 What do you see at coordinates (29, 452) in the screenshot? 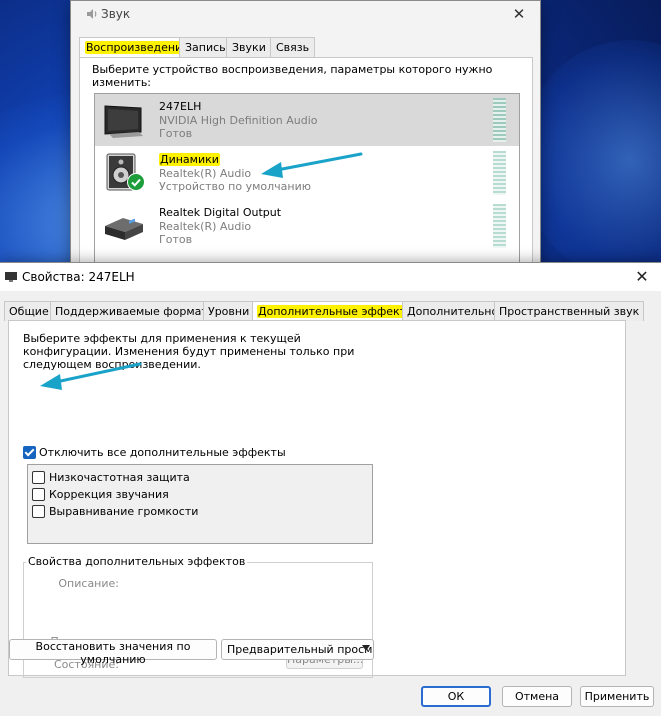
I see `checkbox-checked` at bounding box center [29, 452].